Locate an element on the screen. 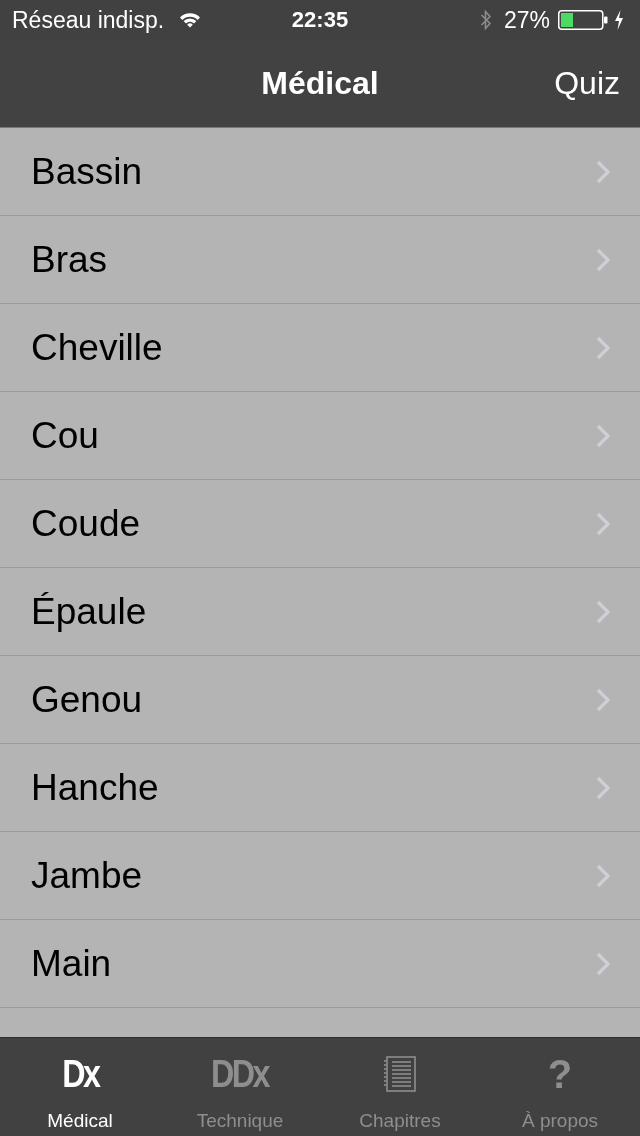  bluetooth-icon is located at coordinates (485, 20).